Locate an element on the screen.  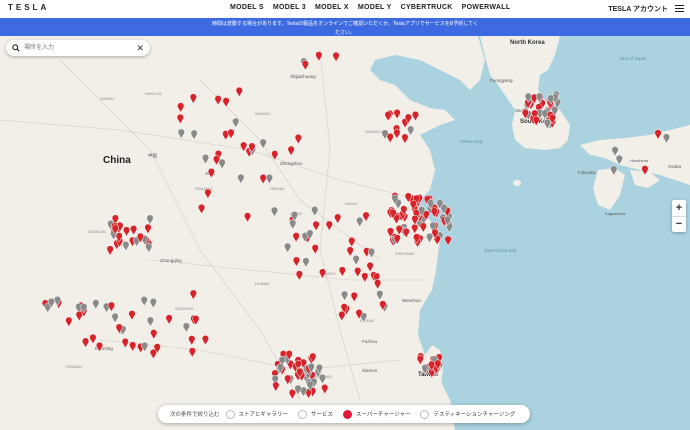
filter-destination-charging: デスティネーションチャージング is located at coordinates (468, 414).